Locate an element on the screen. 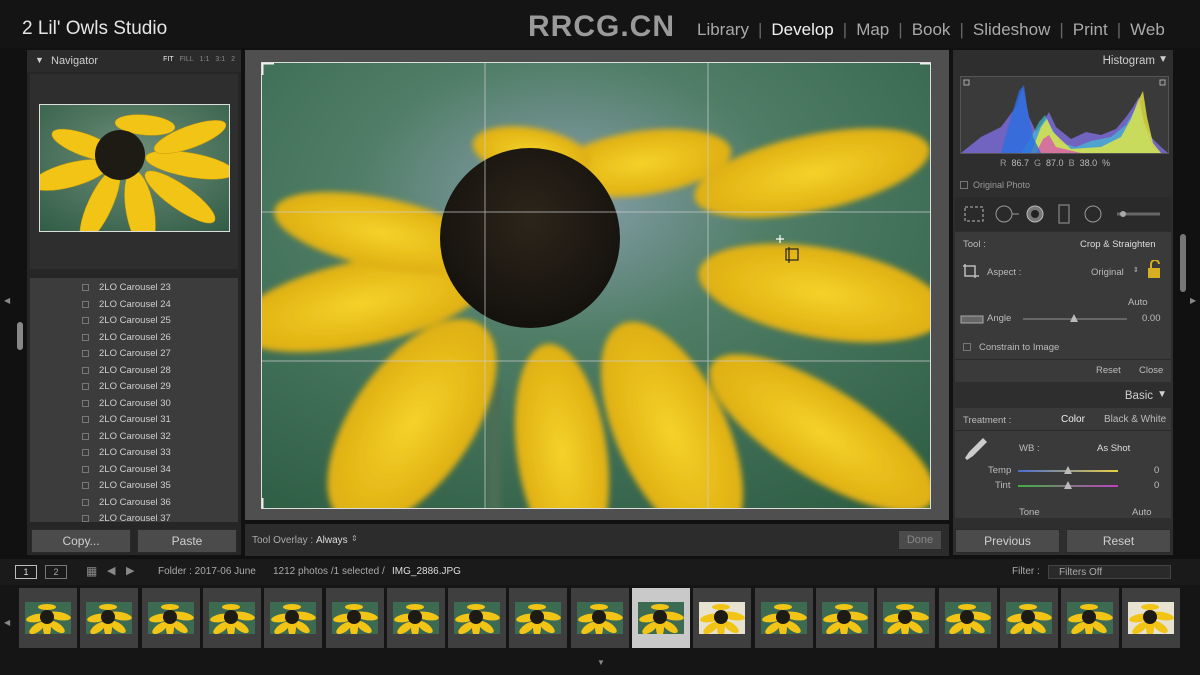 This screenshot has height=675, width=1200. angle-value: 0.00 is located at coordinates (1151, 318).